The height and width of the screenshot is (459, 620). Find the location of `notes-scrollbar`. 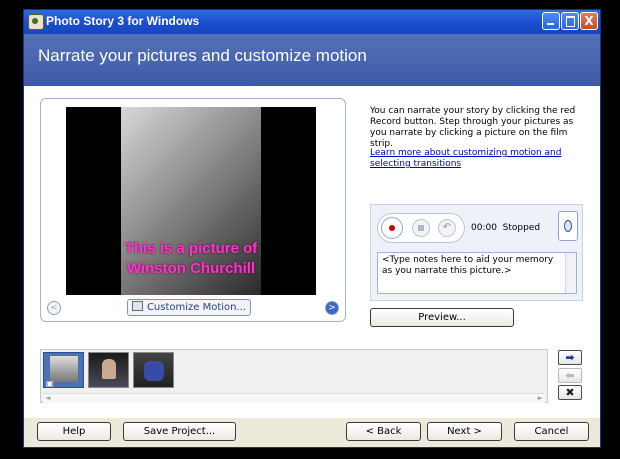

notes-scrollbar is located at coordinates (570, 273).